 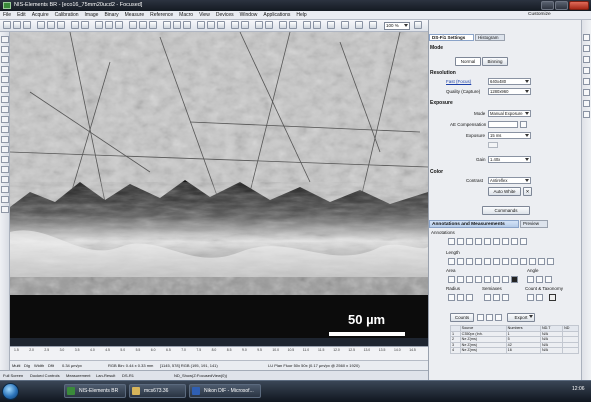 I want to click on print-icon, so click(x=27, y=25).